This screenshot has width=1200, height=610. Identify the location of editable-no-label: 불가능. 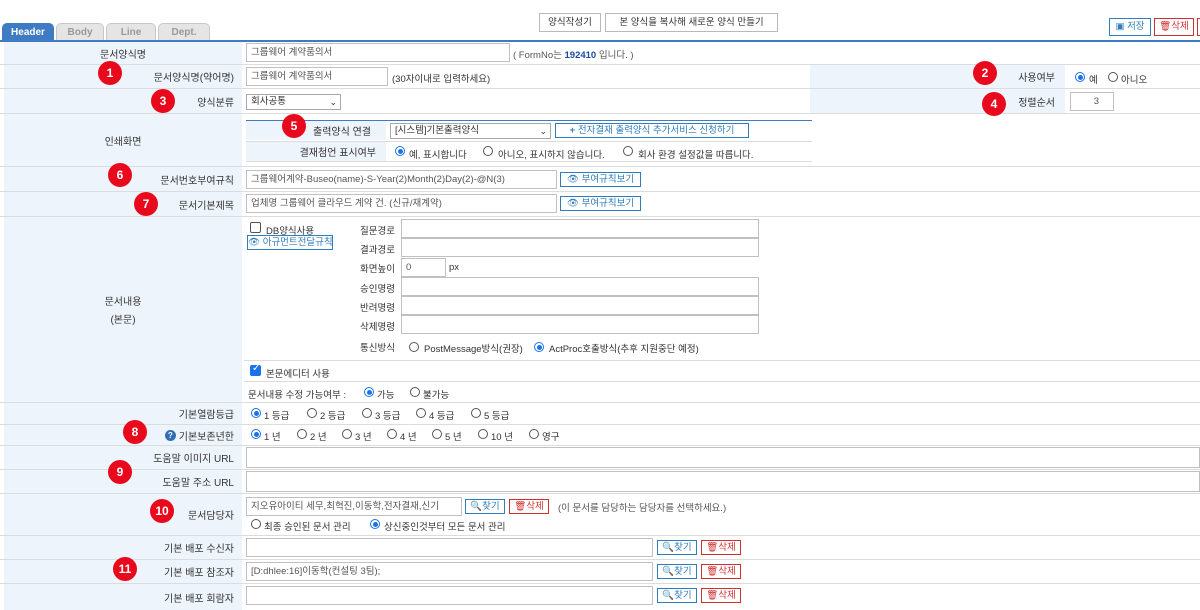
(436, 395).